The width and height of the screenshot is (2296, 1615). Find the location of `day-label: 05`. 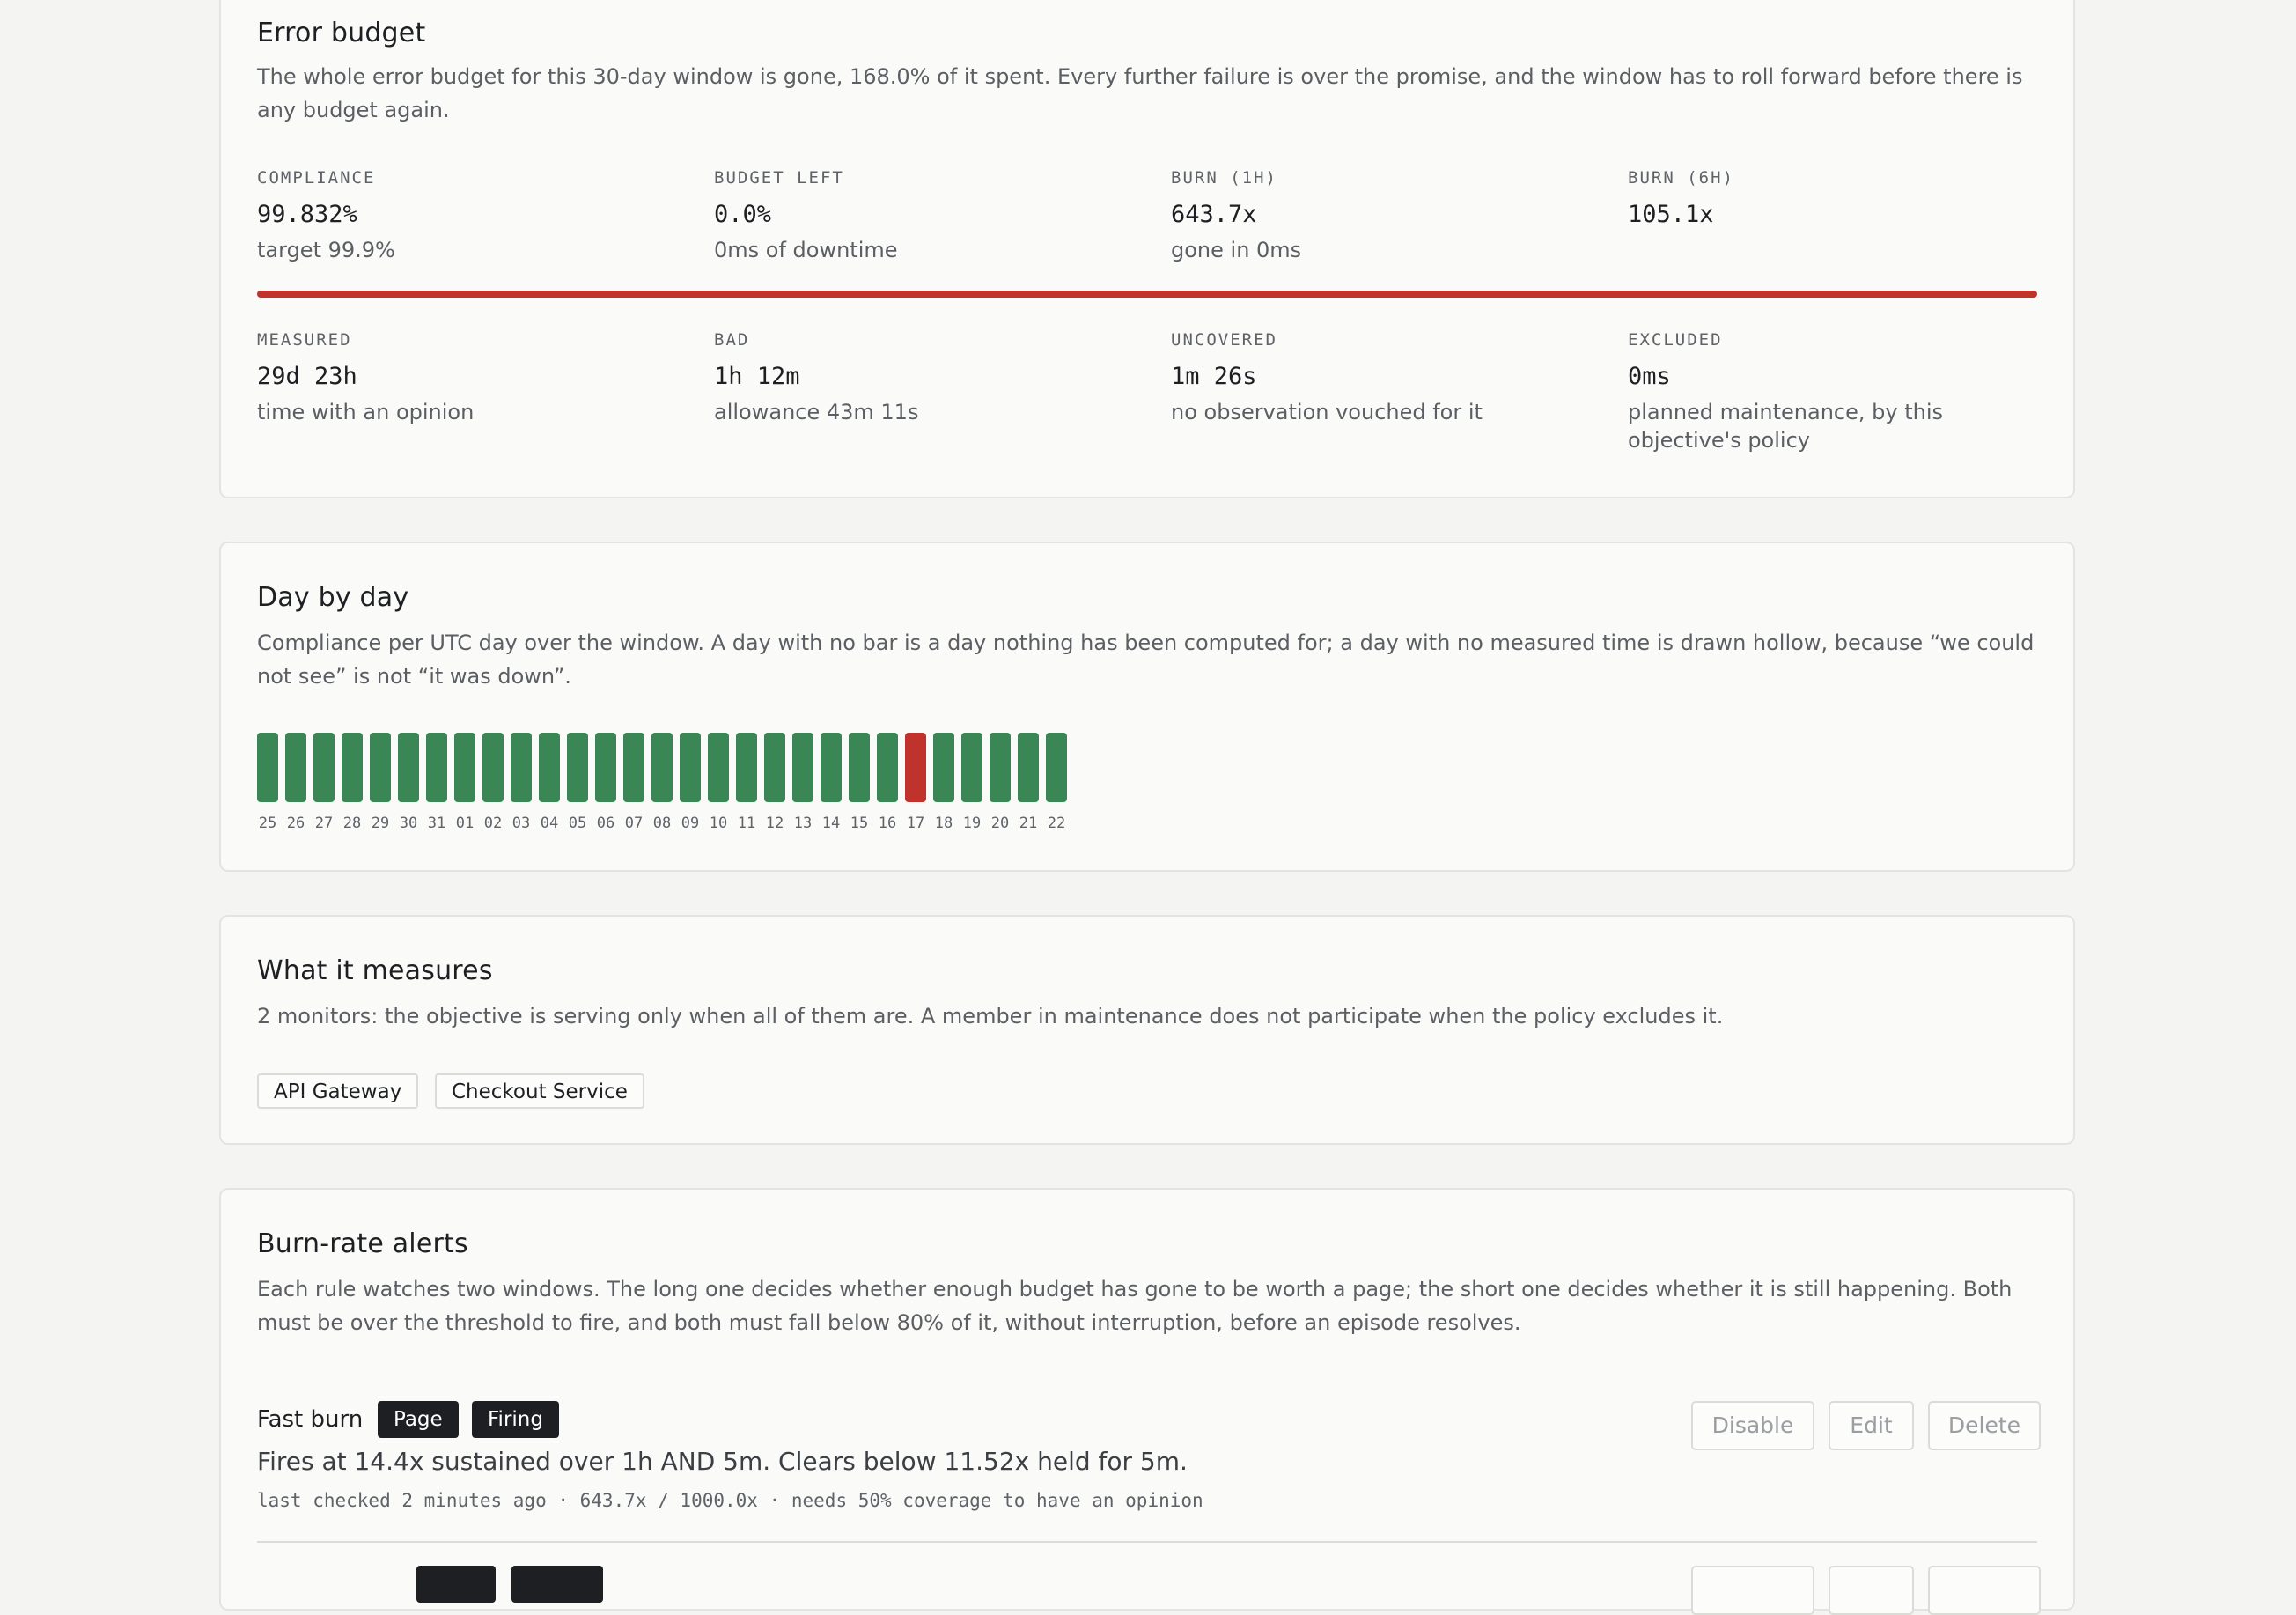

day-label: 05 is located at coordinates (577, 823).